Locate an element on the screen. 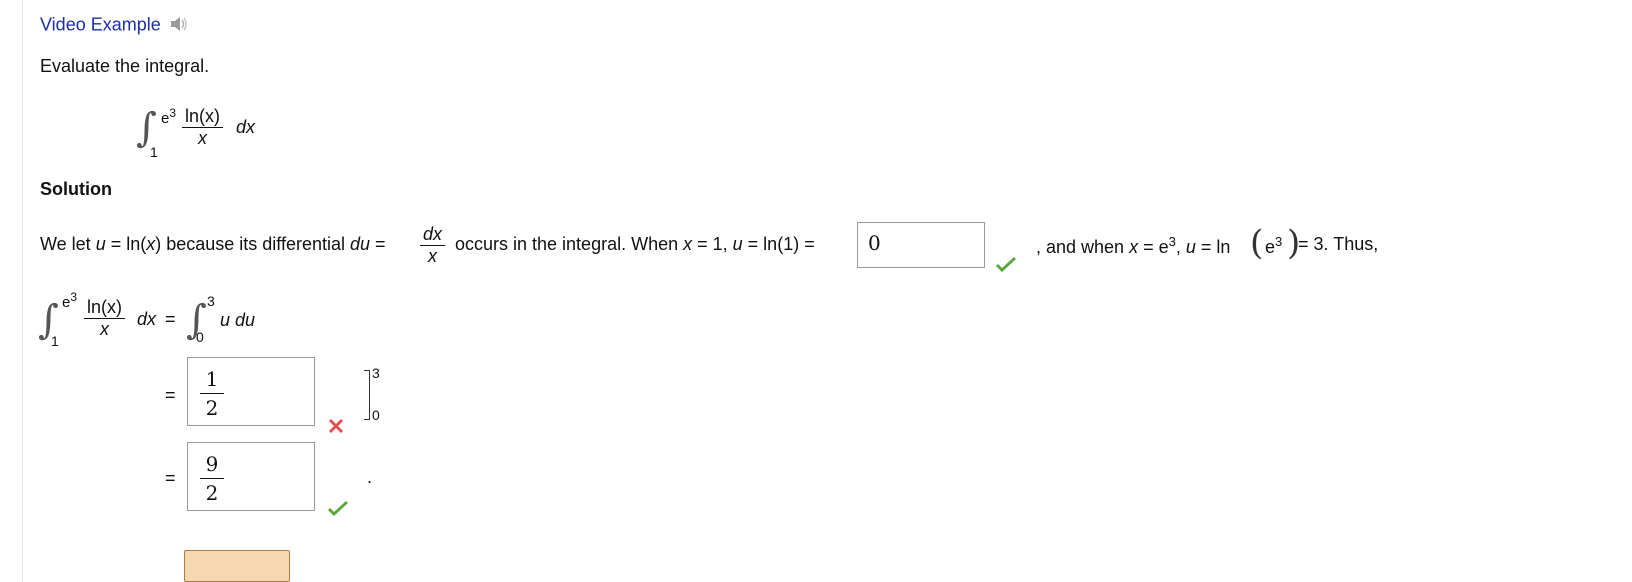  video-example-row: Video Example is located at coordinates (114, 26).